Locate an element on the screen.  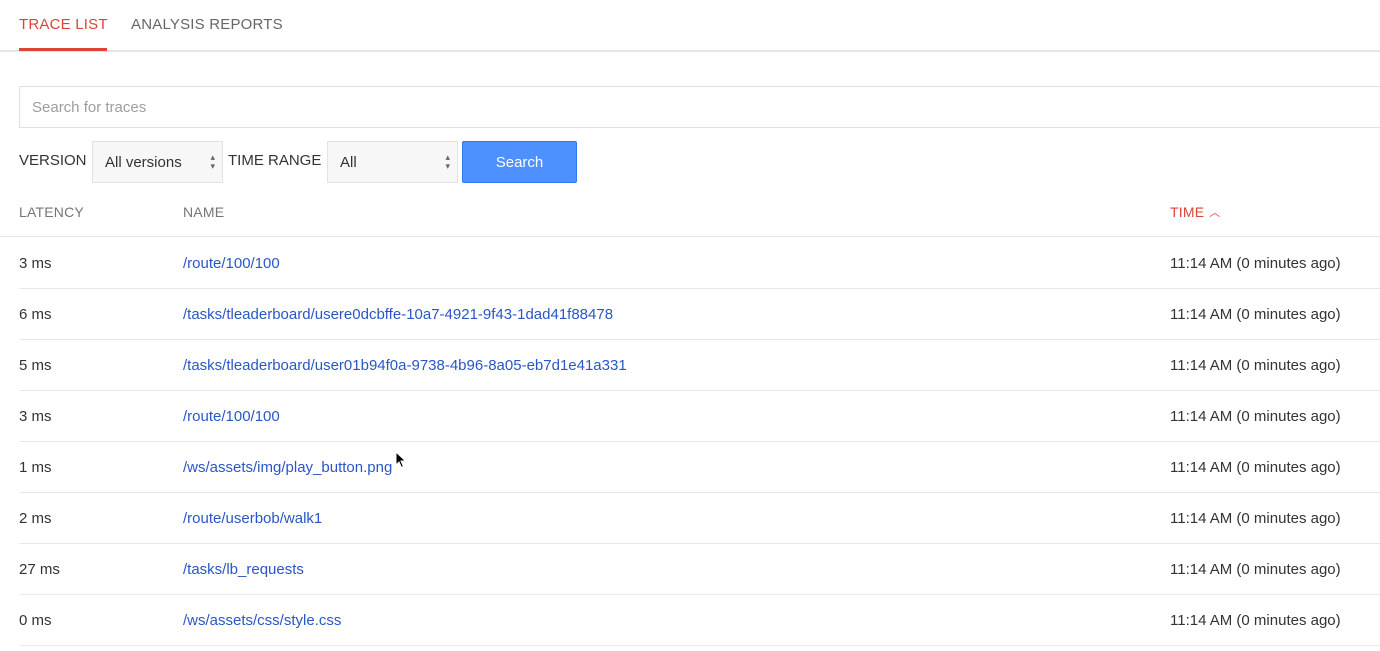
column-header-time: TIME ︿ is located at coordinates (1195, 212).